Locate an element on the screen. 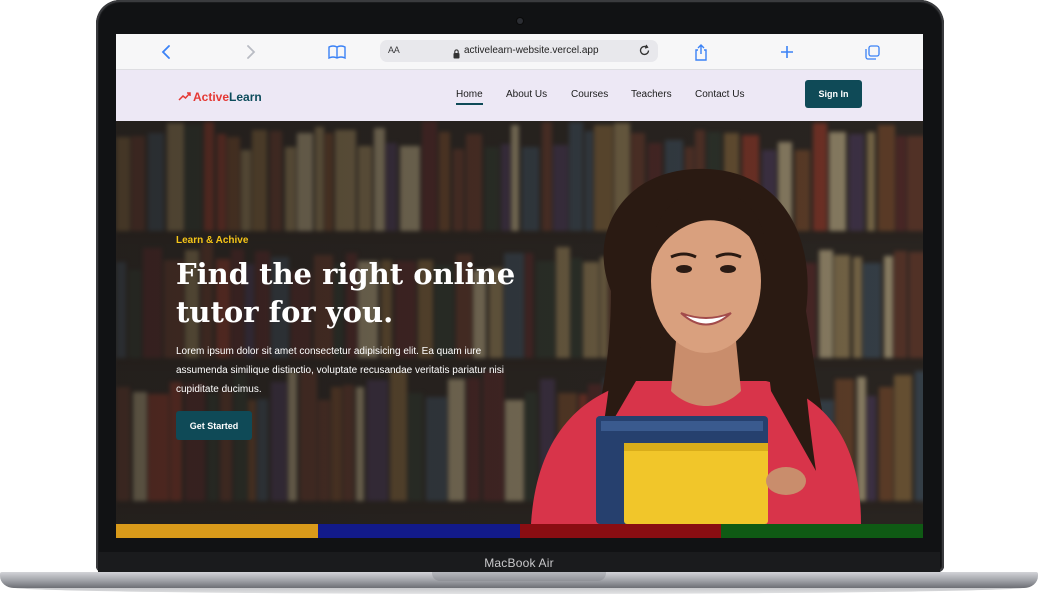 Image resolution: width=1038 pixels, height=596 pixels. camera-dot is located at coordinates (520, 21).